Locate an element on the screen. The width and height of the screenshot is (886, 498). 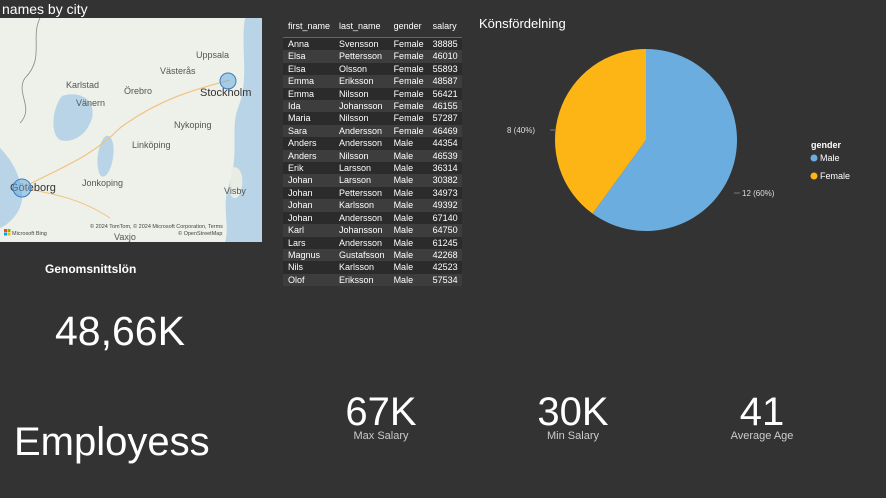
map-label-nykoping: Nykoping is located at coordinates (193, 125).